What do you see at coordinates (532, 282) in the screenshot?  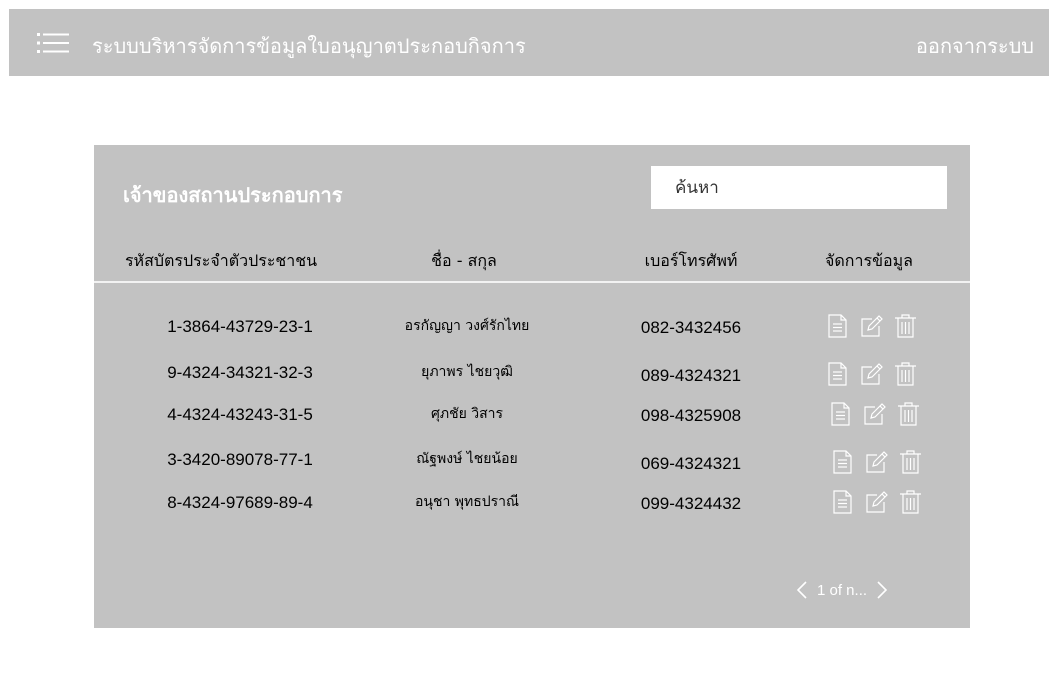 I see `header-divider` at bounding box center [532, 282].